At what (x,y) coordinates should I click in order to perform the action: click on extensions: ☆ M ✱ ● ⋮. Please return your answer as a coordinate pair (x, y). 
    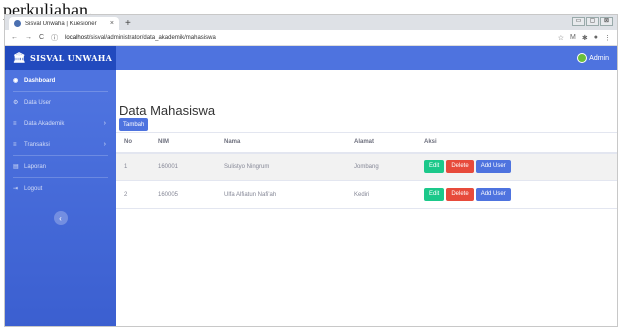
    Looking at the image, I should click on (584, 38).